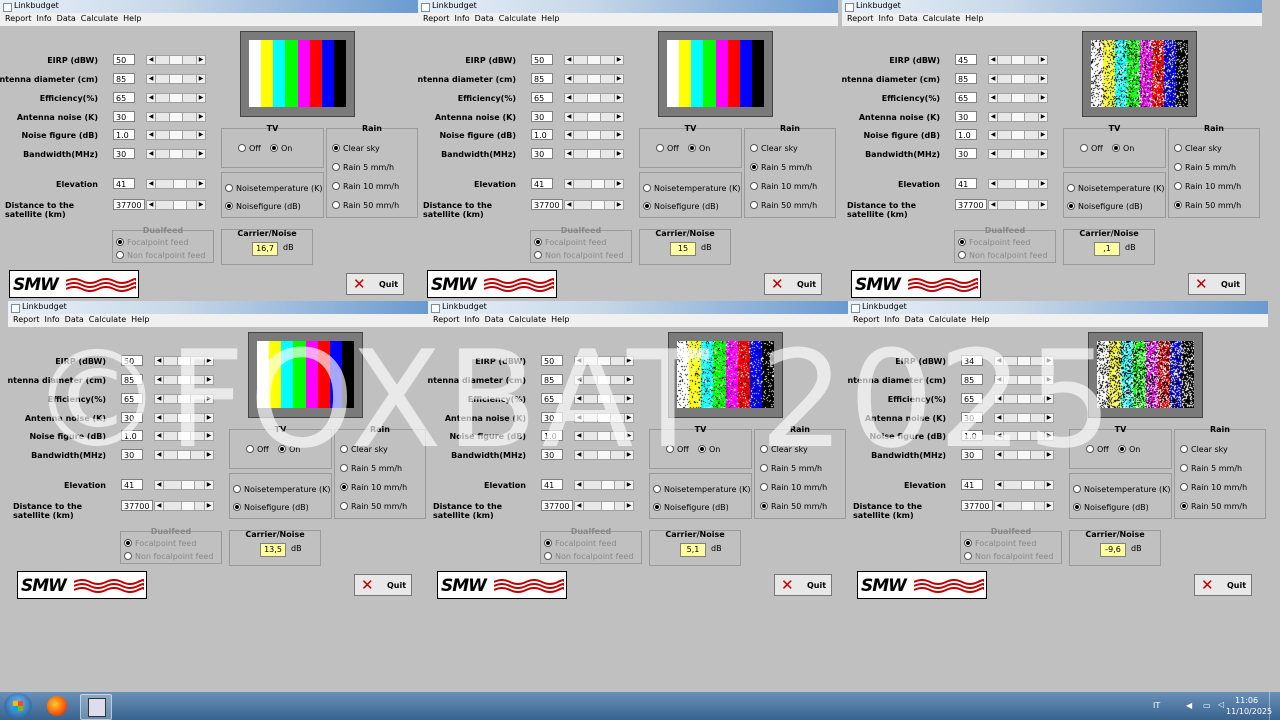 Image resolution: width=1280 pixels, height=720 pixels. I want to click on menu-report: Report, so click(18, 18).